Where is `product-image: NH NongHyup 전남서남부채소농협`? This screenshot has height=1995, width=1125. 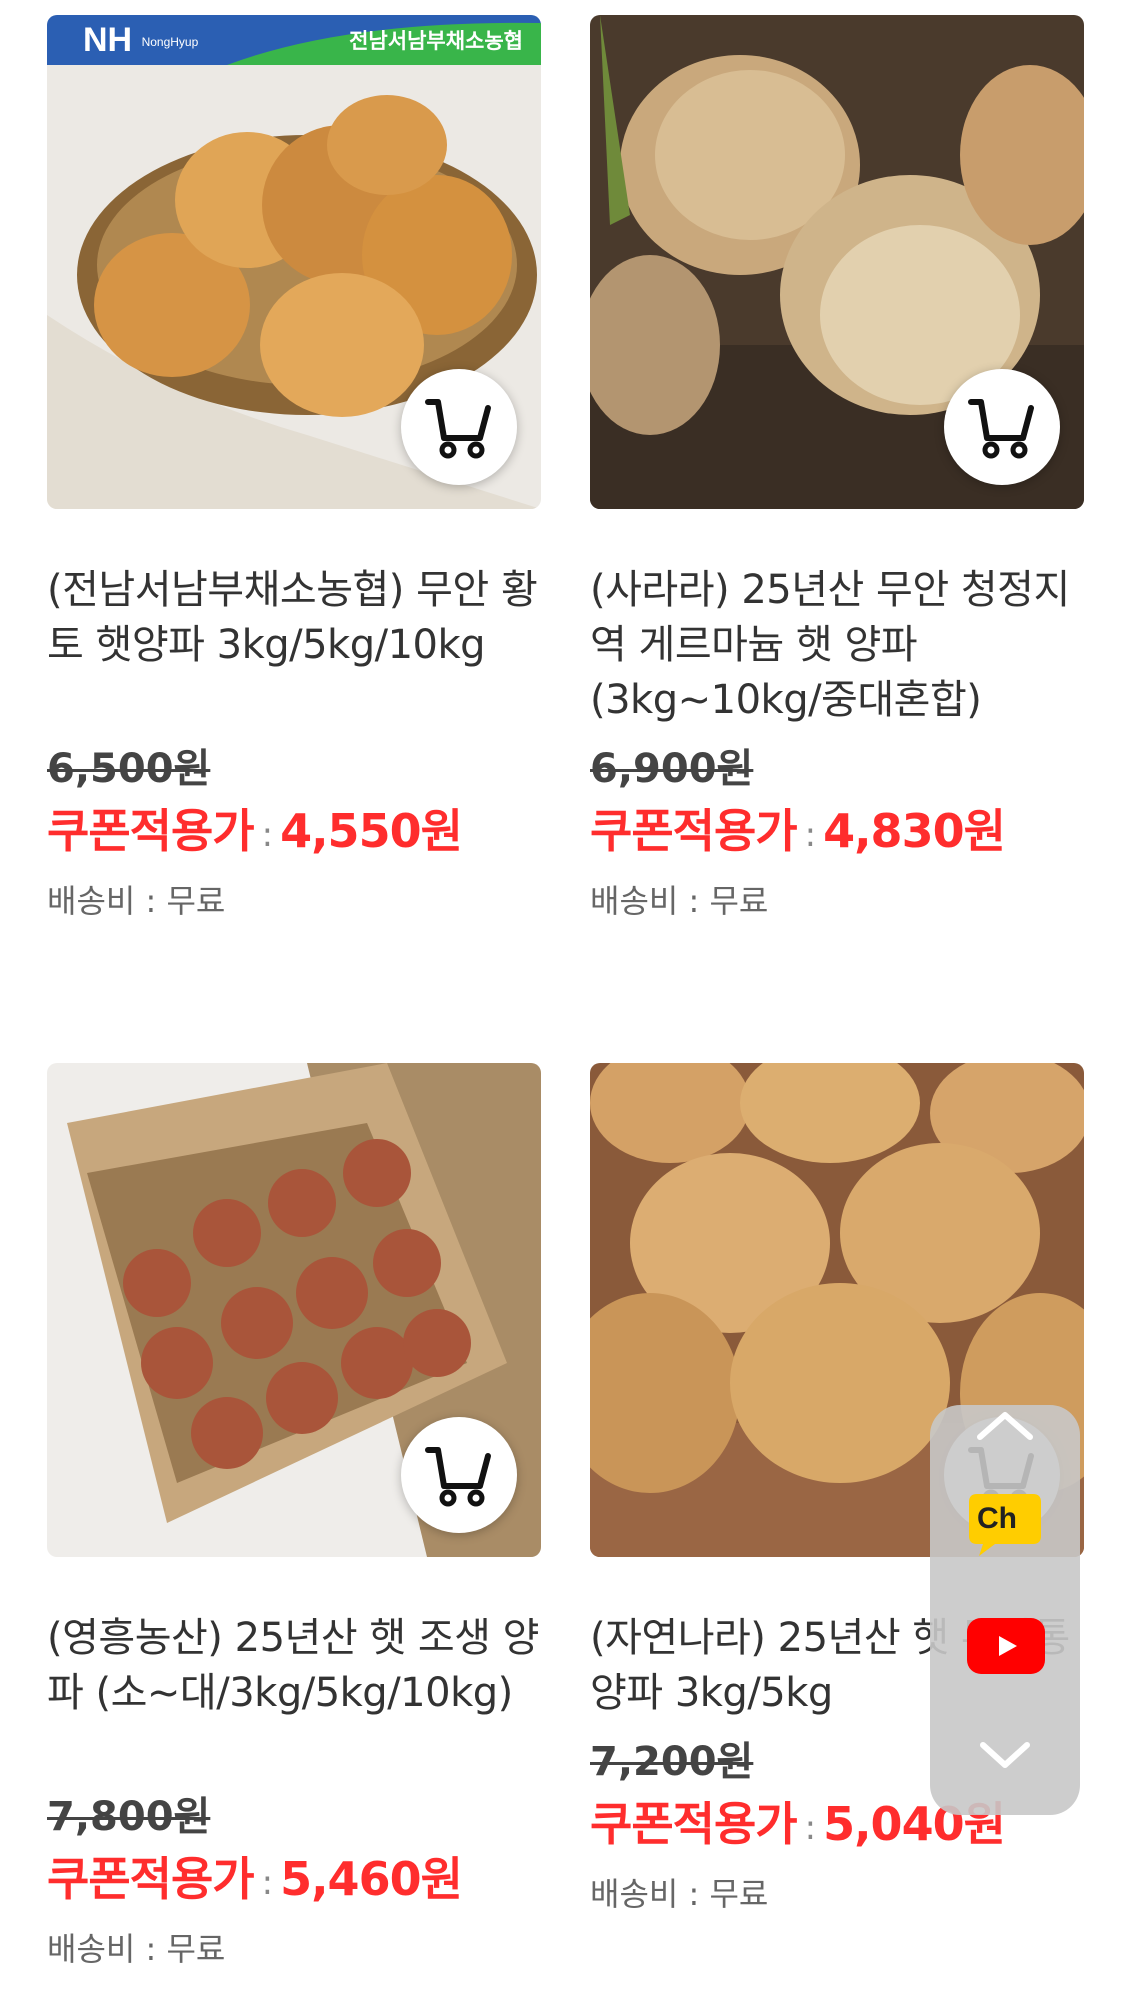 product-image: NH NongHyup 전남서남부채소농협 is located at coordinates (294, 262).